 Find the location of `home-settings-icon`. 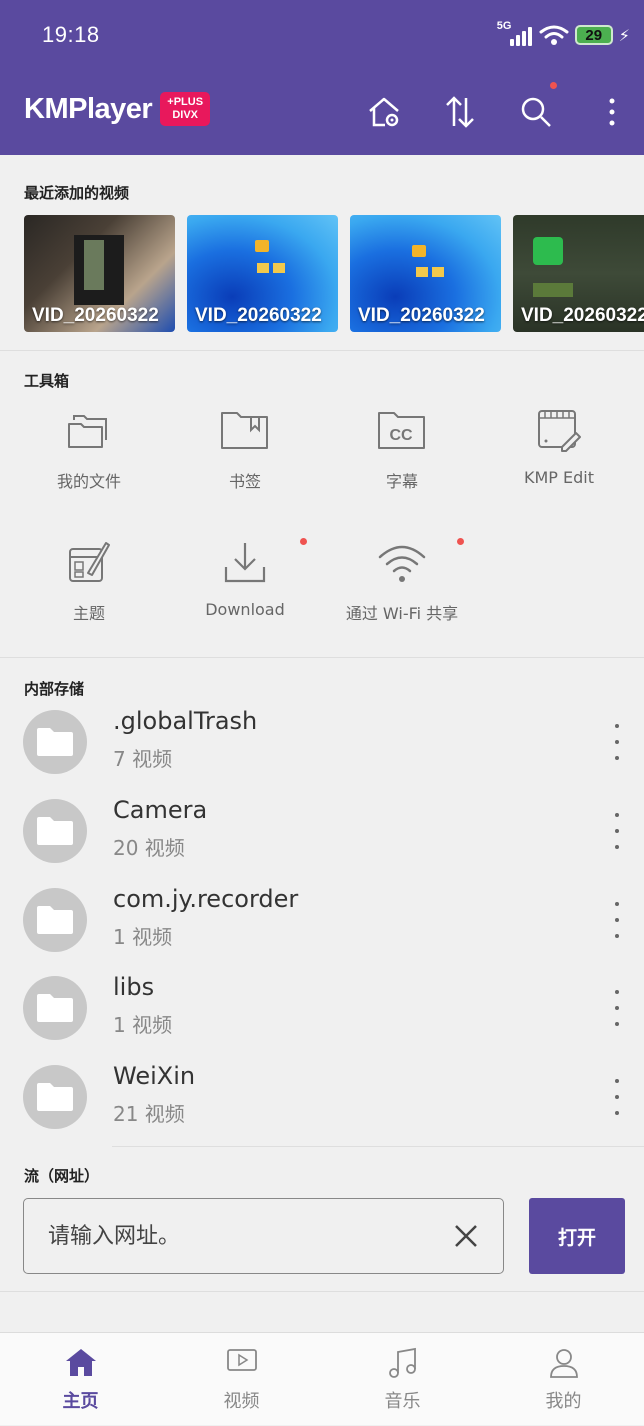

home-settings-icon is located at coordinates (384, 112).